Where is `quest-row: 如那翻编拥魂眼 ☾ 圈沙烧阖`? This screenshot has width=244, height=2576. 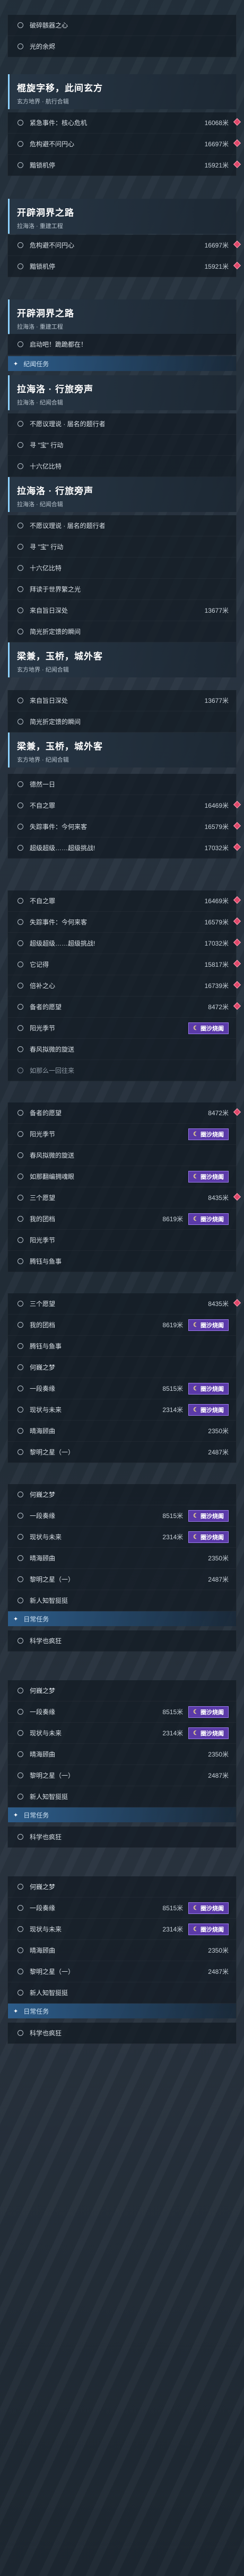 quest-row: 如那翻编拥魂眼 ☾ 圈沙烧阖 is located at coordinates (122, 1176).